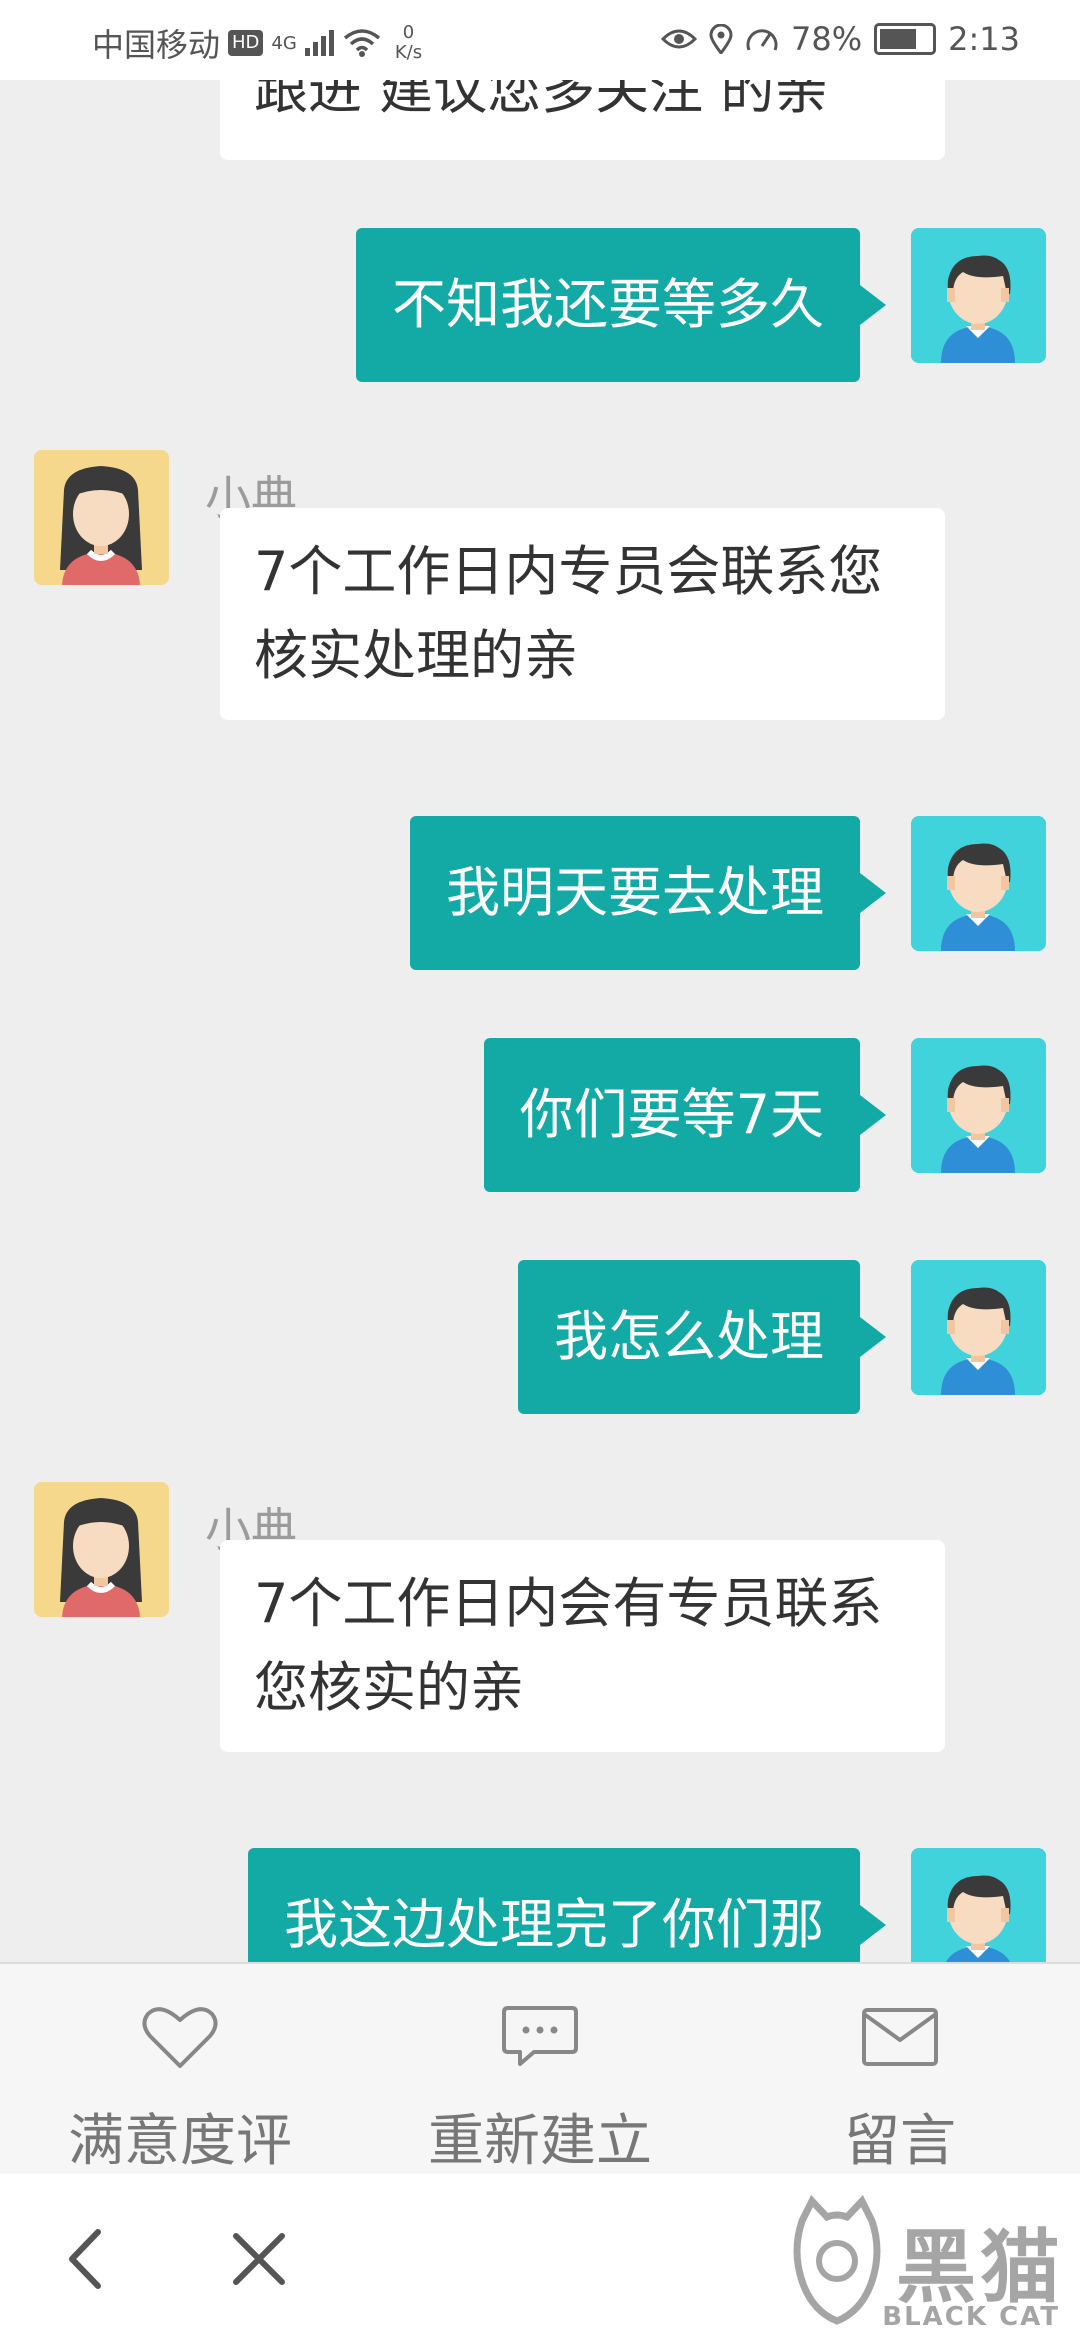 The image size is (1080, 2340). What do you see at coordinates (180, 2141) in the screenshot?
I see `action-label: 满意度评` at bounding box center [180, 2141].